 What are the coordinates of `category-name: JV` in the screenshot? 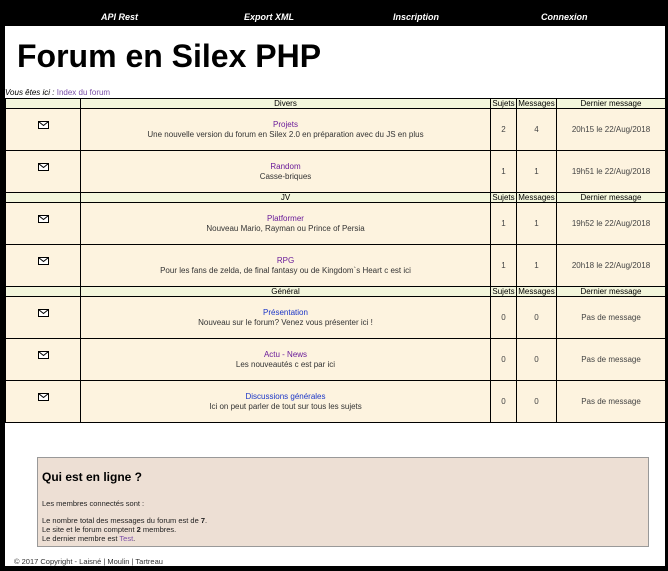 It's located at (285, 197).